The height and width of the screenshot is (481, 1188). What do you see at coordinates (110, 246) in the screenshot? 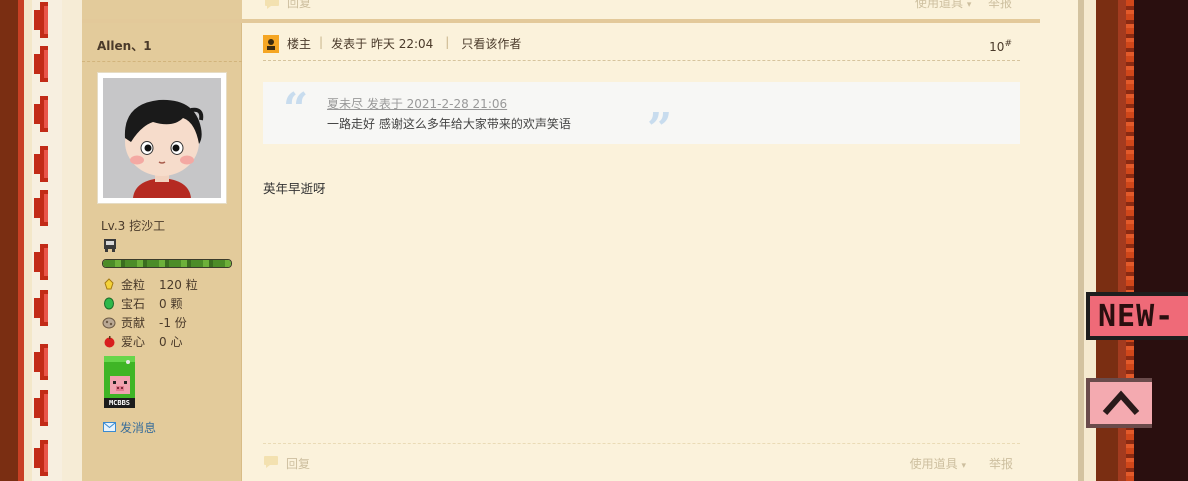
I see `level-badge-icon` at bounding box center [110, 246].